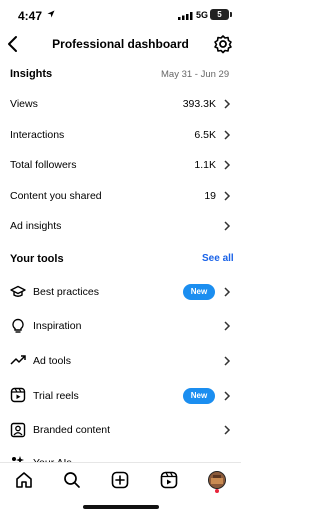 The height and width of the screenshot is (516, 320). What do you see at coordinates (205, 165) in the screenshot?
I see `insight-value-followers: 1.1K` at bounding box center [205, 165].